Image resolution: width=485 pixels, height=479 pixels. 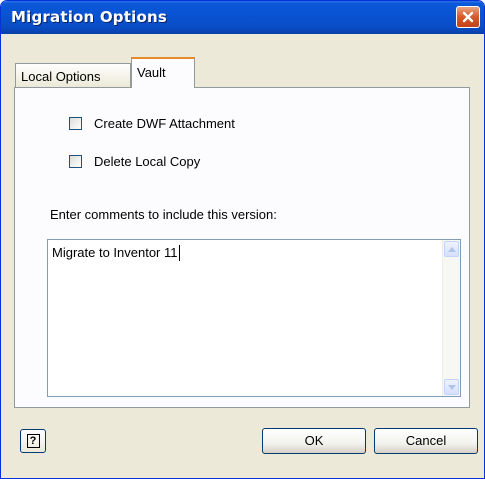 I want to click on window-title: Migration Options, so click(x=89, y=17).